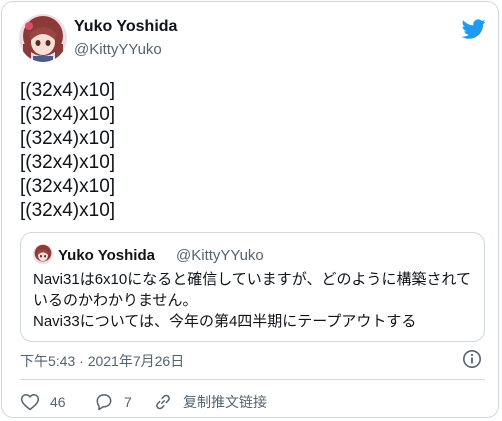  I want to click on twitter-bird-icon, so click(473, 29).